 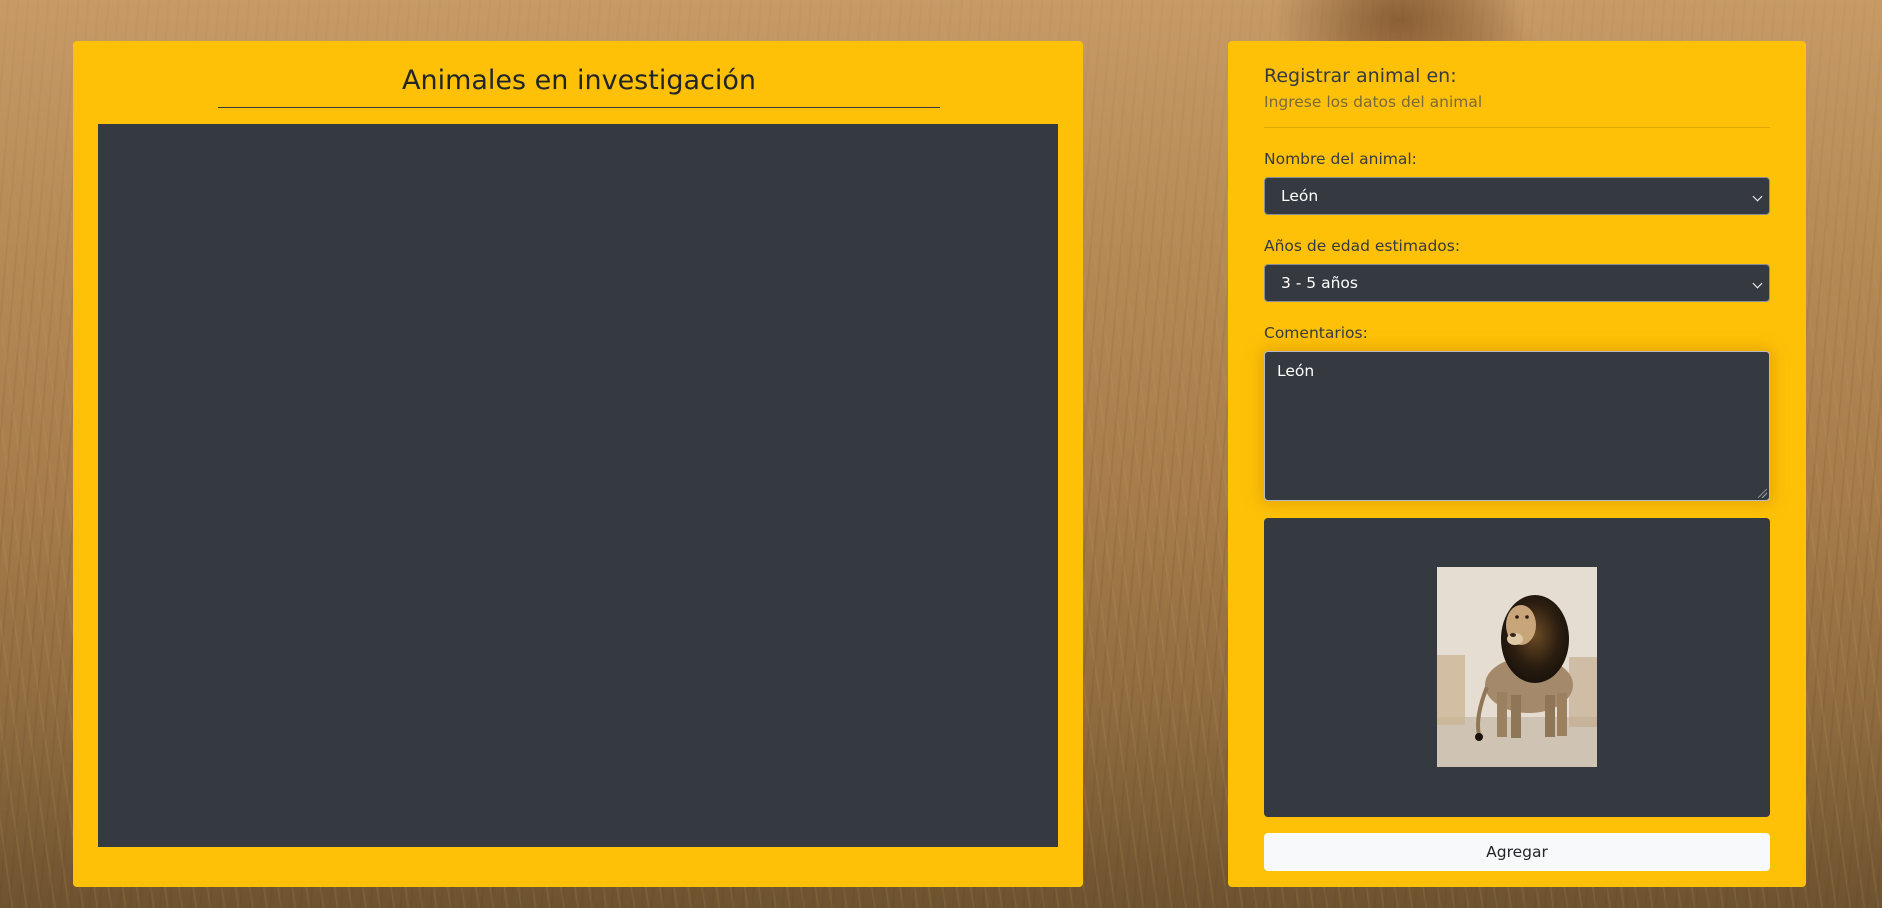 What do you see at coordinates (1373, 102) in the screenshot?
I see `register-subtitle: Ingrese los datos del animal` at bounding box center [1373, 102].